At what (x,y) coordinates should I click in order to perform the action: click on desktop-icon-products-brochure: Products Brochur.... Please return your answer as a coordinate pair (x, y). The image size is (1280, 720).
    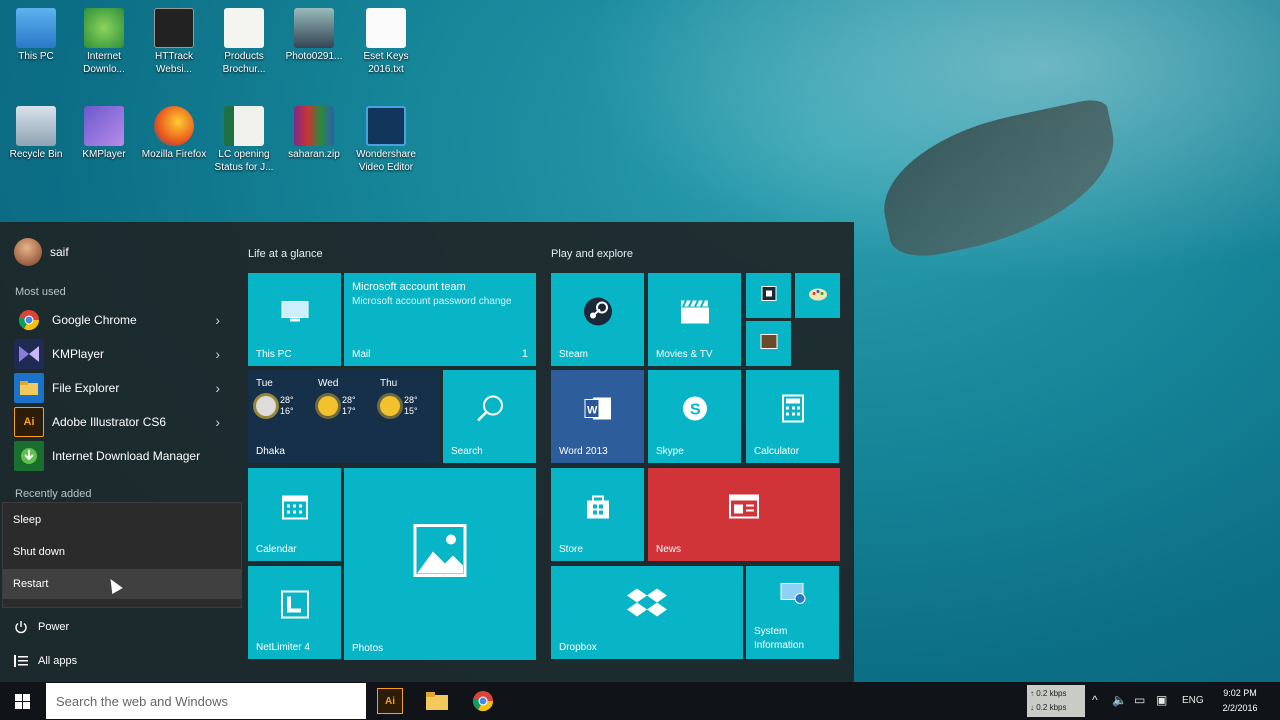
    Looking at the image, I should click on (244, 42).